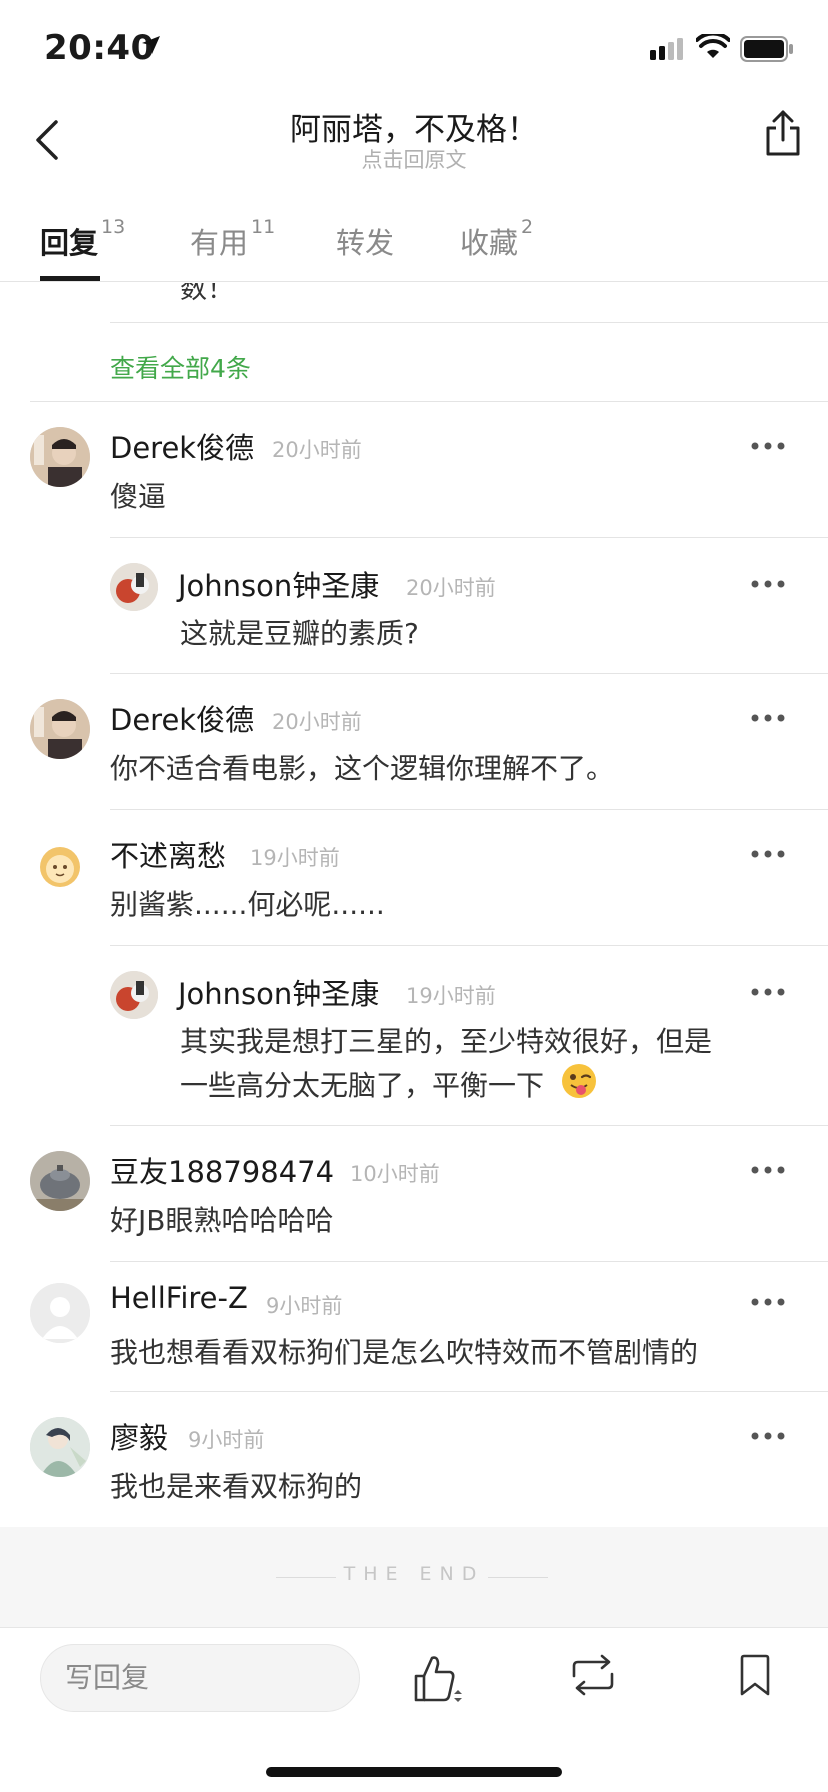  Describe the element at coordinates (755, 1676) in the screenshot. I see `bookmark-icon` at that location.